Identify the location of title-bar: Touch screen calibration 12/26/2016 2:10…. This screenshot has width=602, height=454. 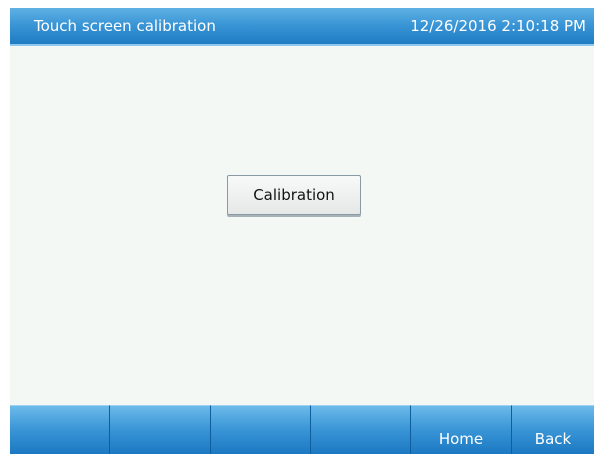
(302, 27).